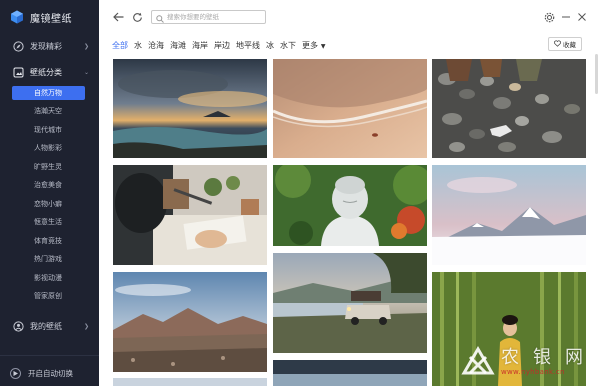 This screenshot has width=600, height=386. Describe the element at coordinates (118, 17) in the screenshot. I see `back-arrow-icon` at that location.